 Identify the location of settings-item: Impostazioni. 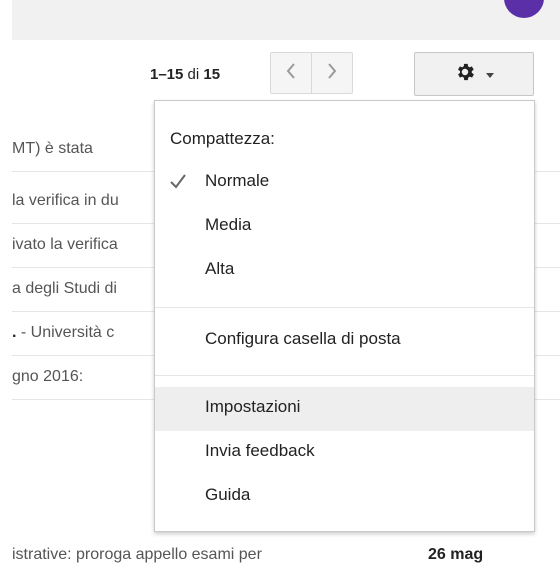
(344, 409).